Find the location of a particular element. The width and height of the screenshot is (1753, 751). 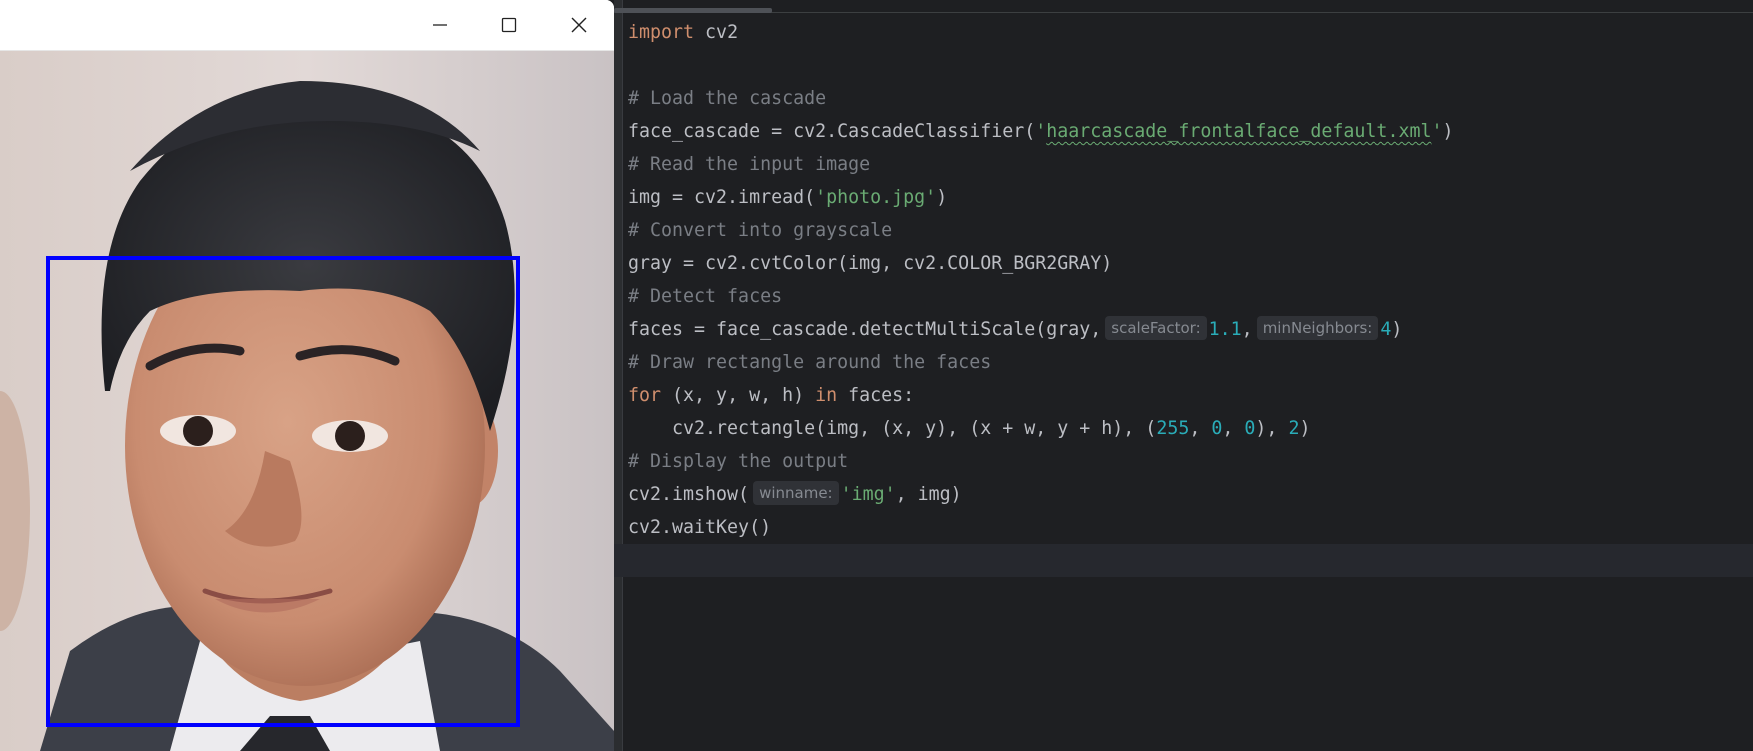

code-token: ), is located at coordinates (1272, 428).